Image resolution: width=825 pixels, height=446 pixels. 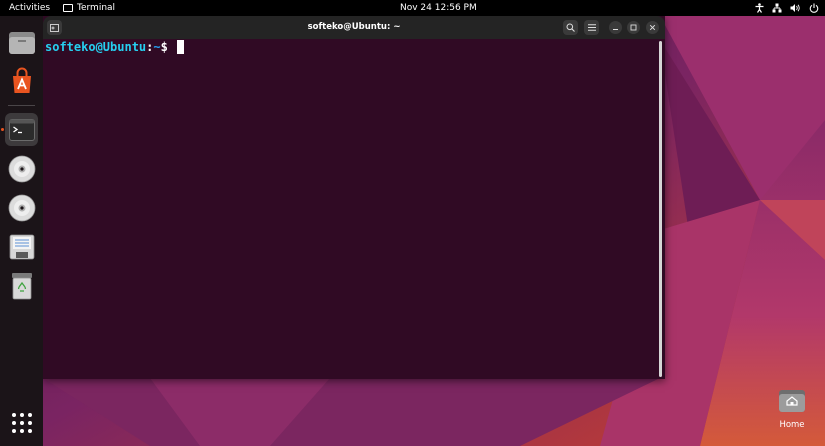 What do you see at coordinates (814, 8) in the screenshot?
I see `power-icon` at bounding box center [814, 8].